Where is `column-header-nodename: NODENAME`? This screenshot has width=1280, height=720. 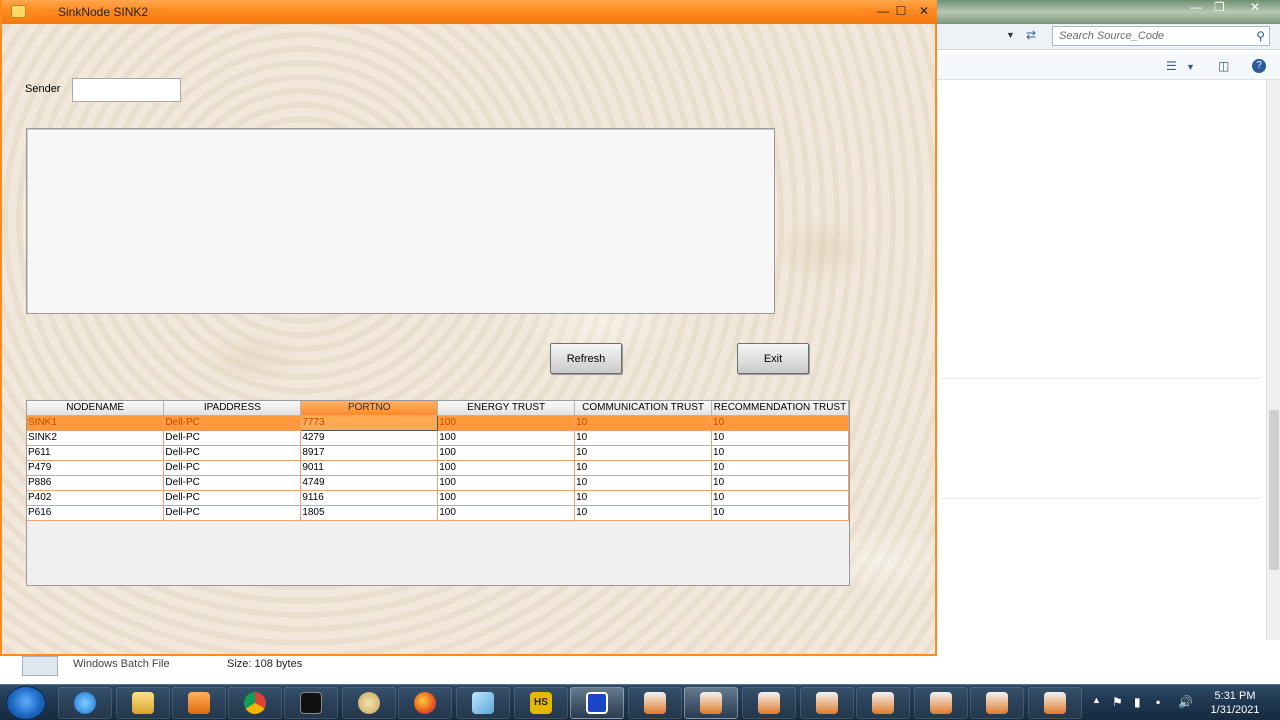
column-header-nodename: NODENAME is located at coordinates (96, 408).